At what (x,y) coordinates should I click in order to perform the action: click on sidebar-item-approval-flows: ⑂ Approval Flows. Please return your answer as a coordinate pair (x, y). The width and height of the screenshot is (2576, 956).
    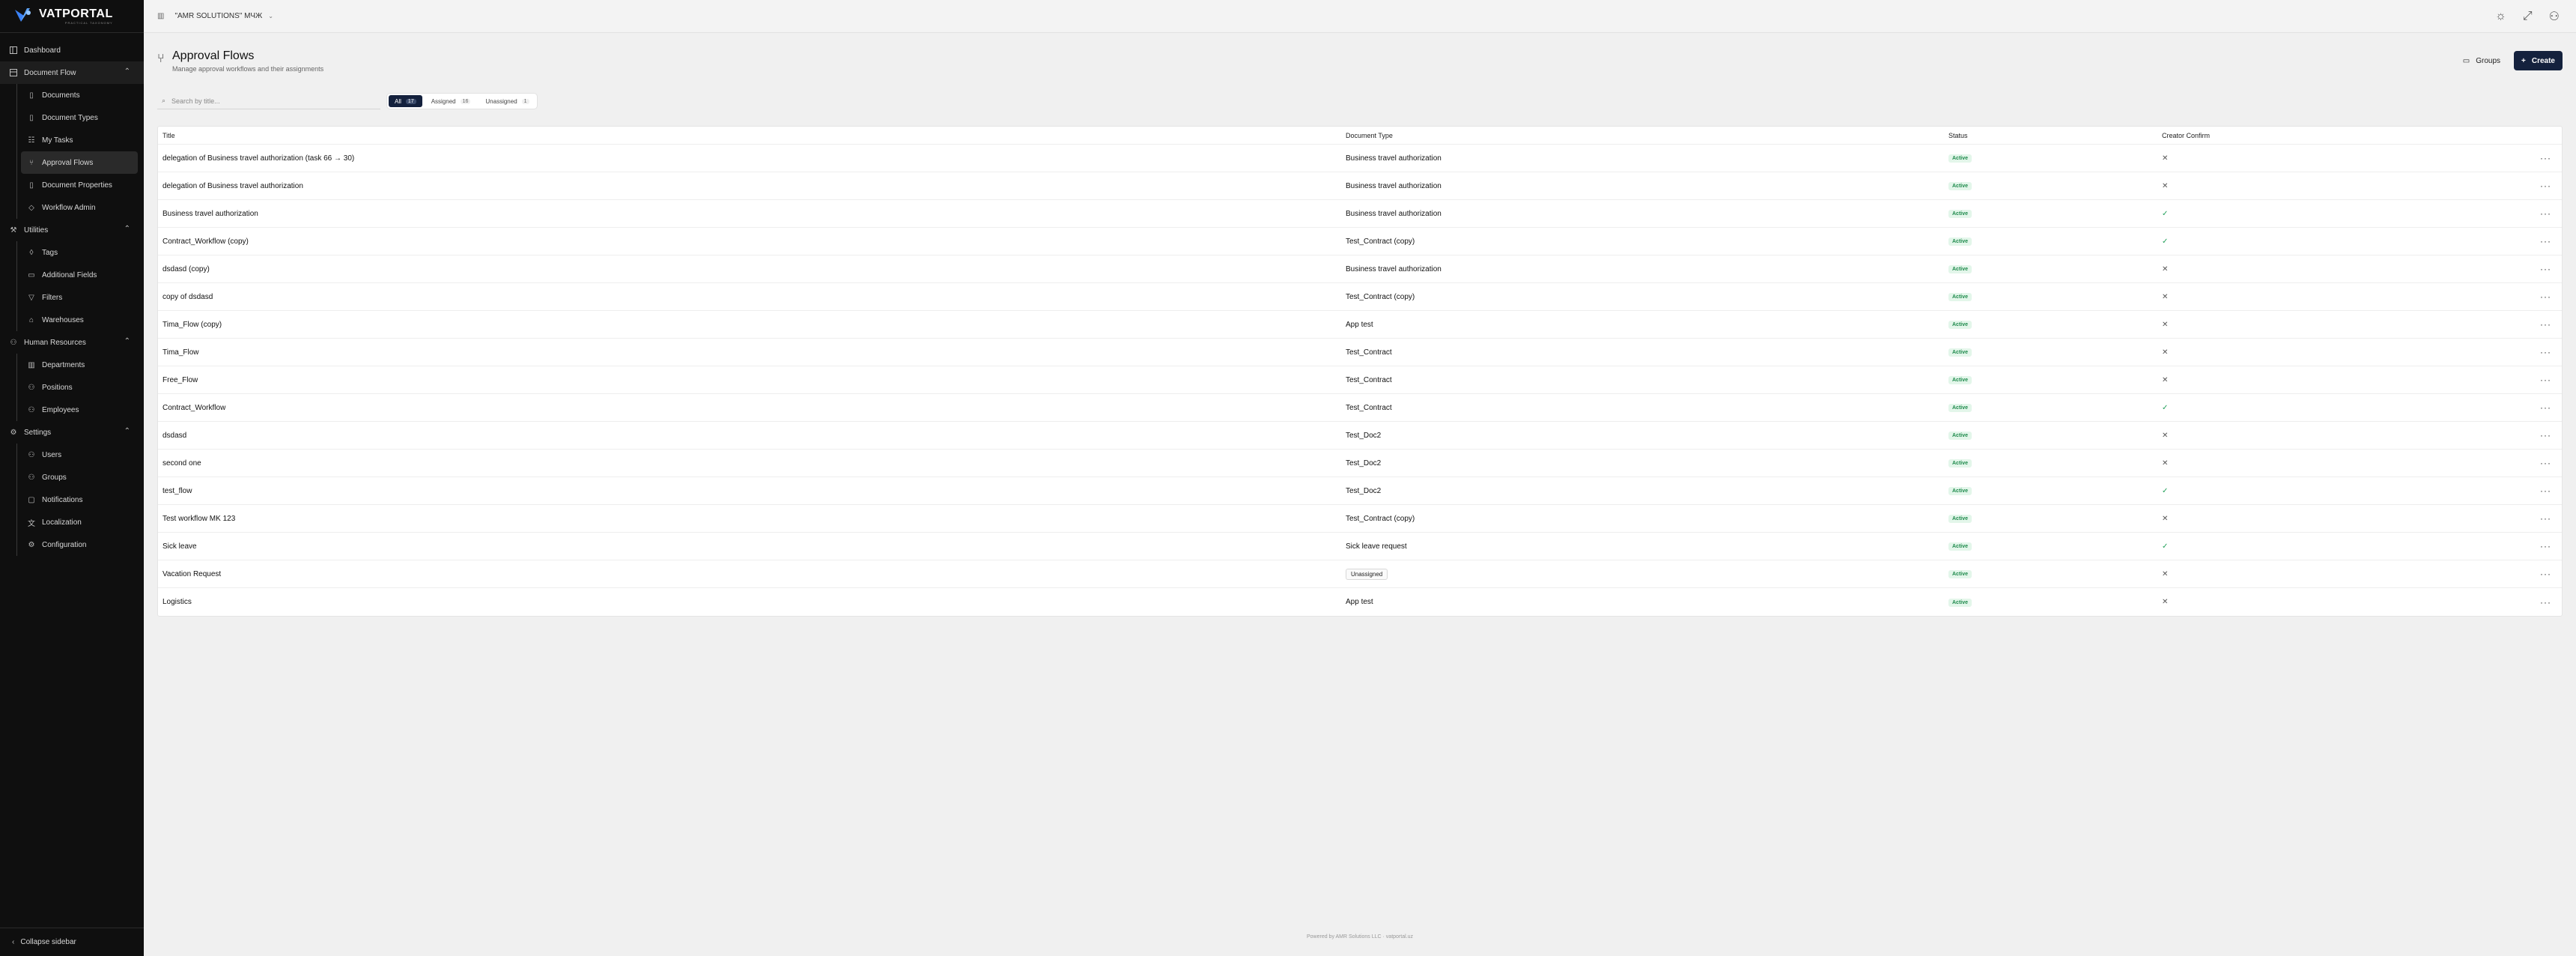
    Looking at the image, I should click on (77, 162).